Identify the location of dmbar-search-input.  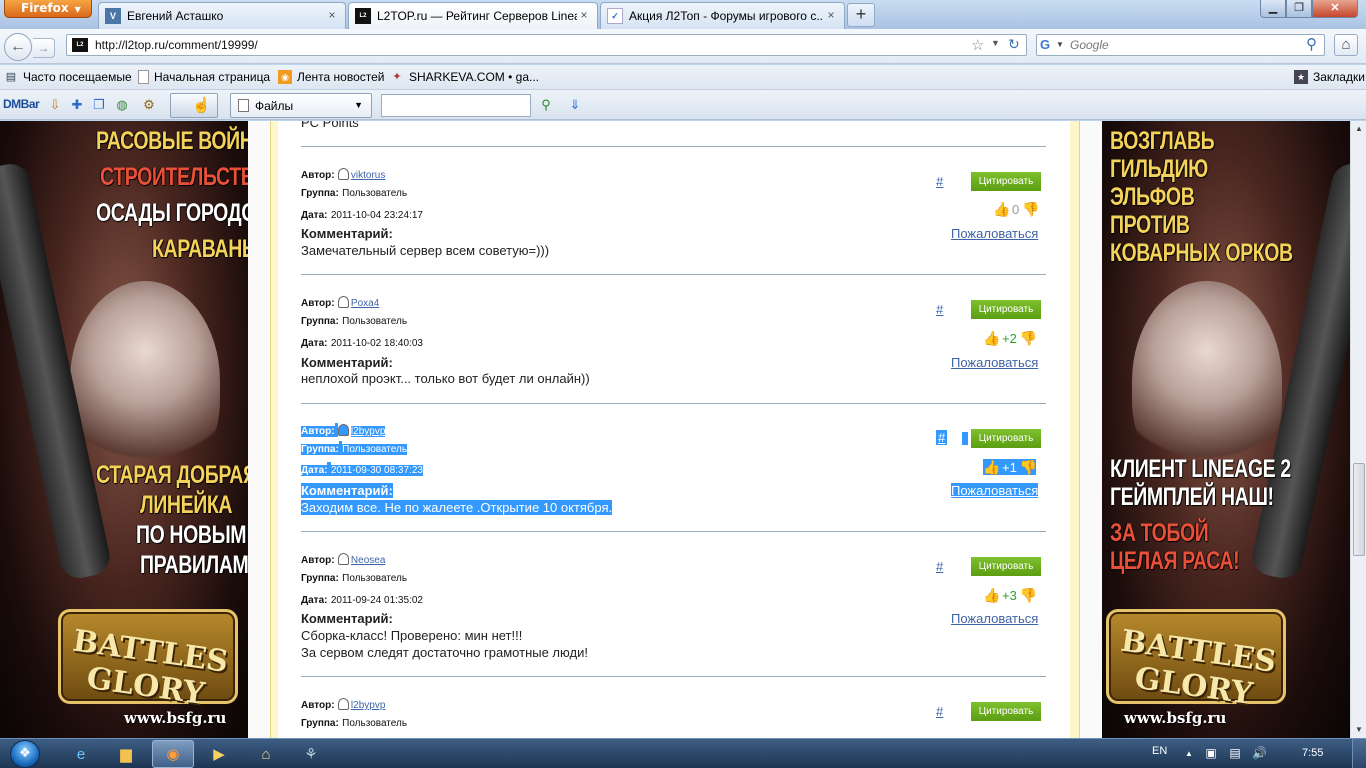
(456, 105).